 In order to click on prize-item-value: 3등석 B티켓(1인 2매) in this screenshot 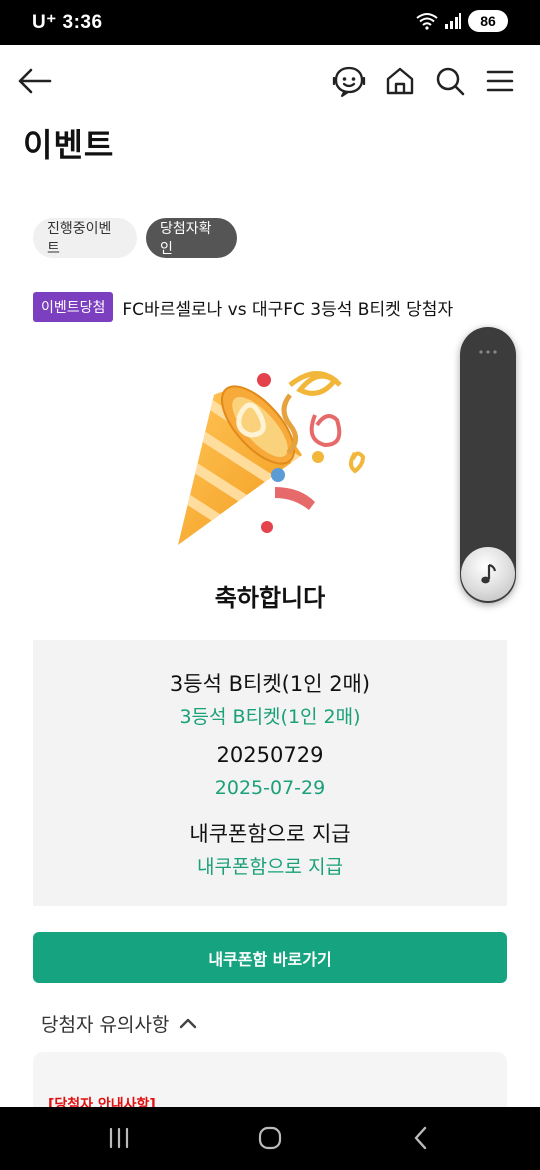, I will do `click(270, 717)`.